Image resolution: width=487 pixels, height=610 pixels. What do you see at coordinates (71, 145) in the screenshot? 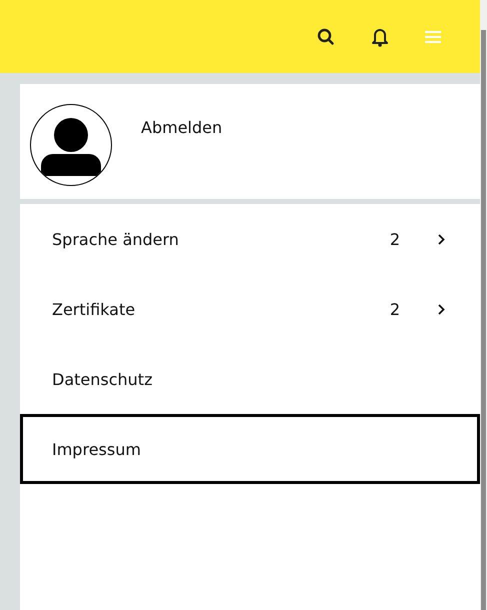
I see `avatar-icon` at bounding box center [71, 145].